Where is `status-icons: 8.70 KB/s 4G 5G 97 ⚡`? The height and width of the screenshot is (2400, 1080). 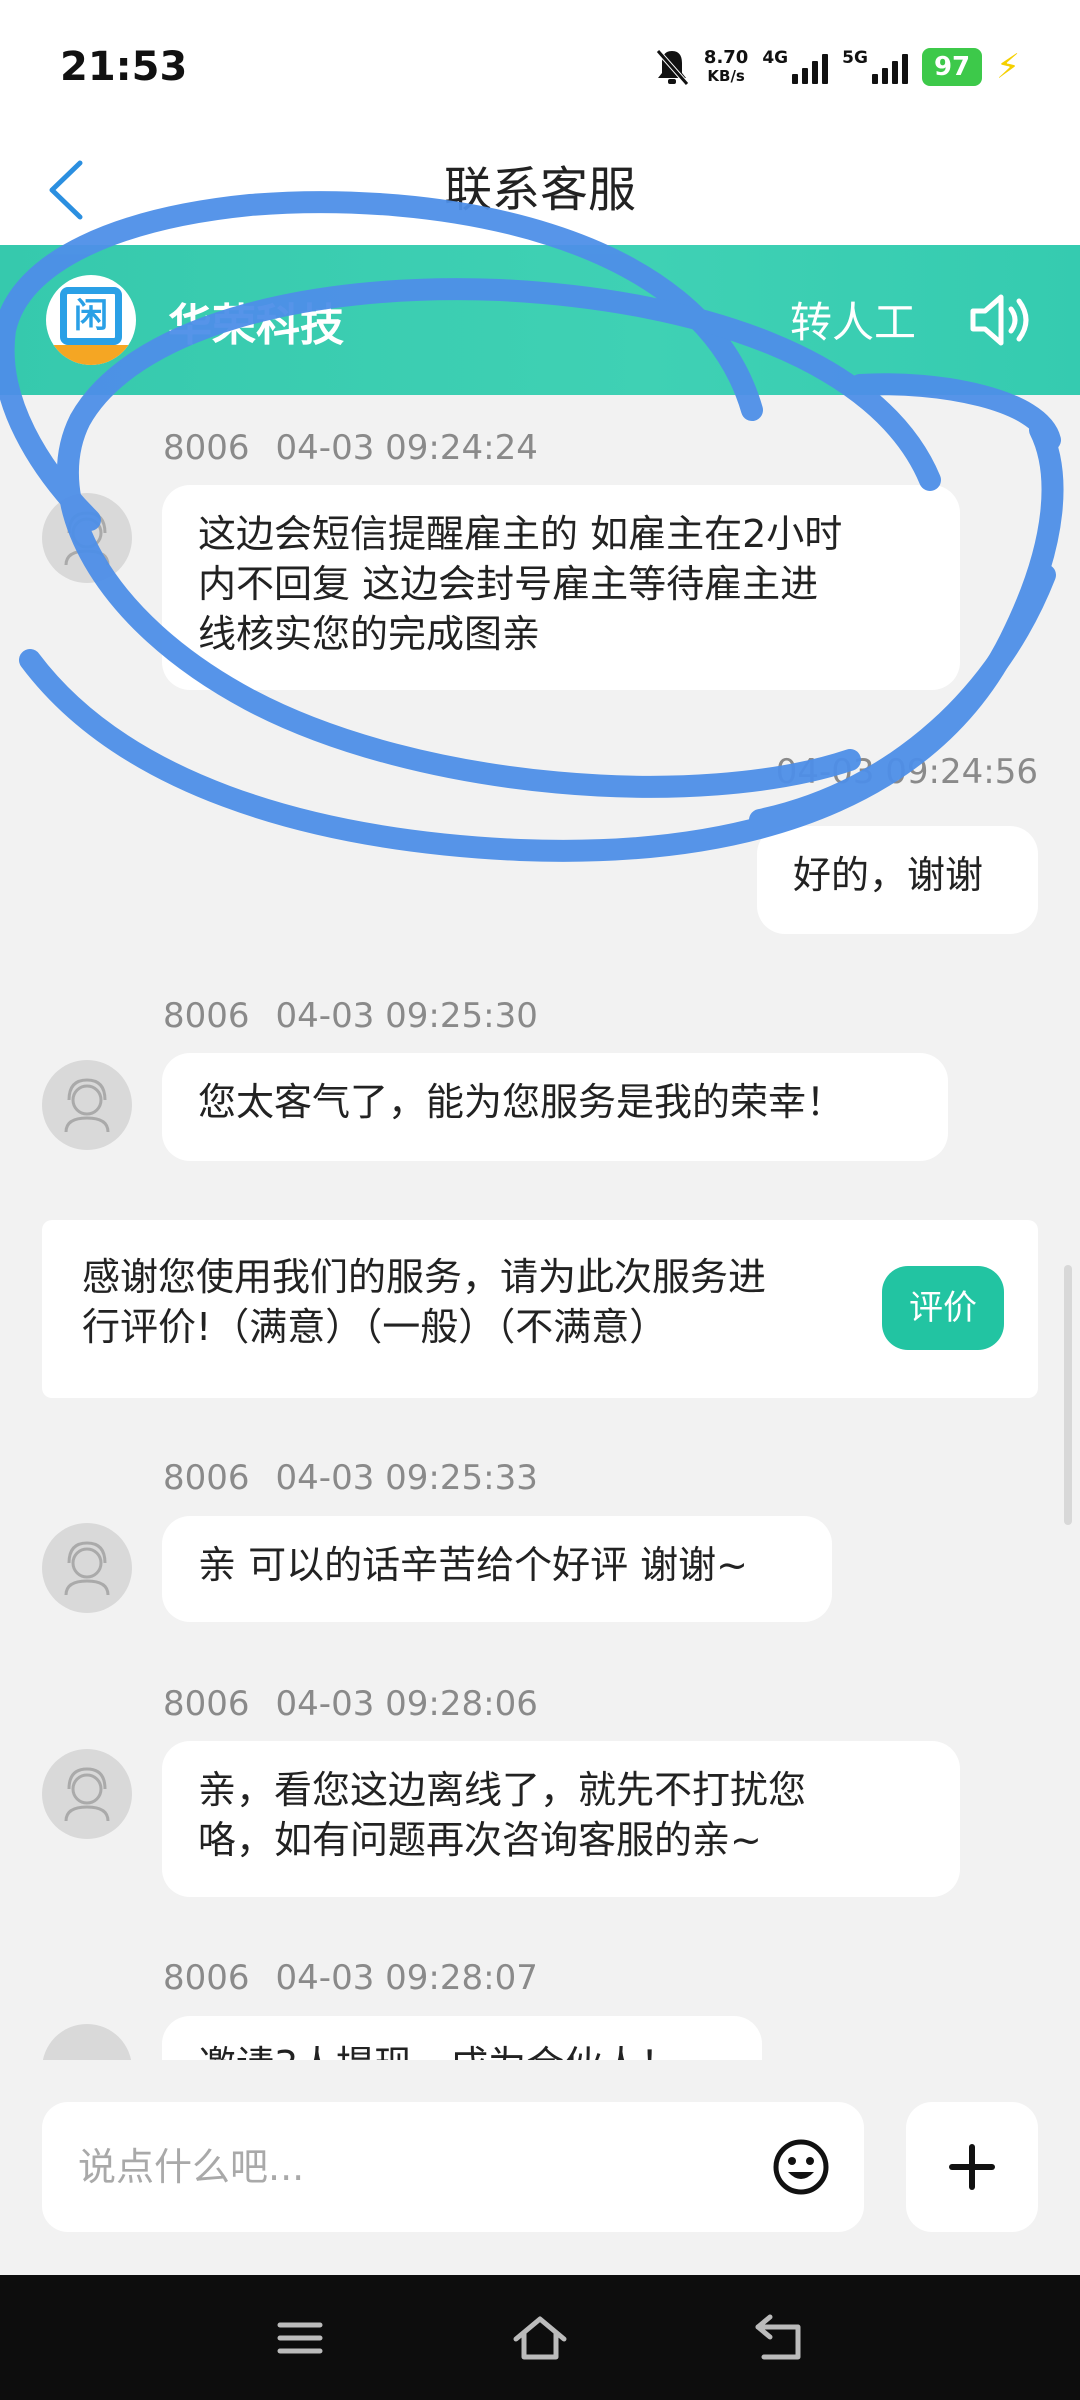 status-icons: 8.70 KB/s 4G 5G 97 ⚡ is located at coordinates (837, 67).